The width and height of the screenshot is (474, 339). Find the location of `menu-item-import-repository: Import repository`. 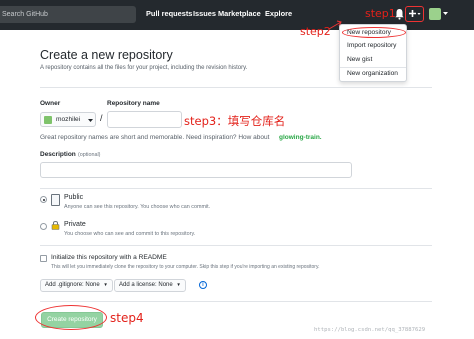

menu-item-import-repository: Import repository is located at coordinates (371, 45).